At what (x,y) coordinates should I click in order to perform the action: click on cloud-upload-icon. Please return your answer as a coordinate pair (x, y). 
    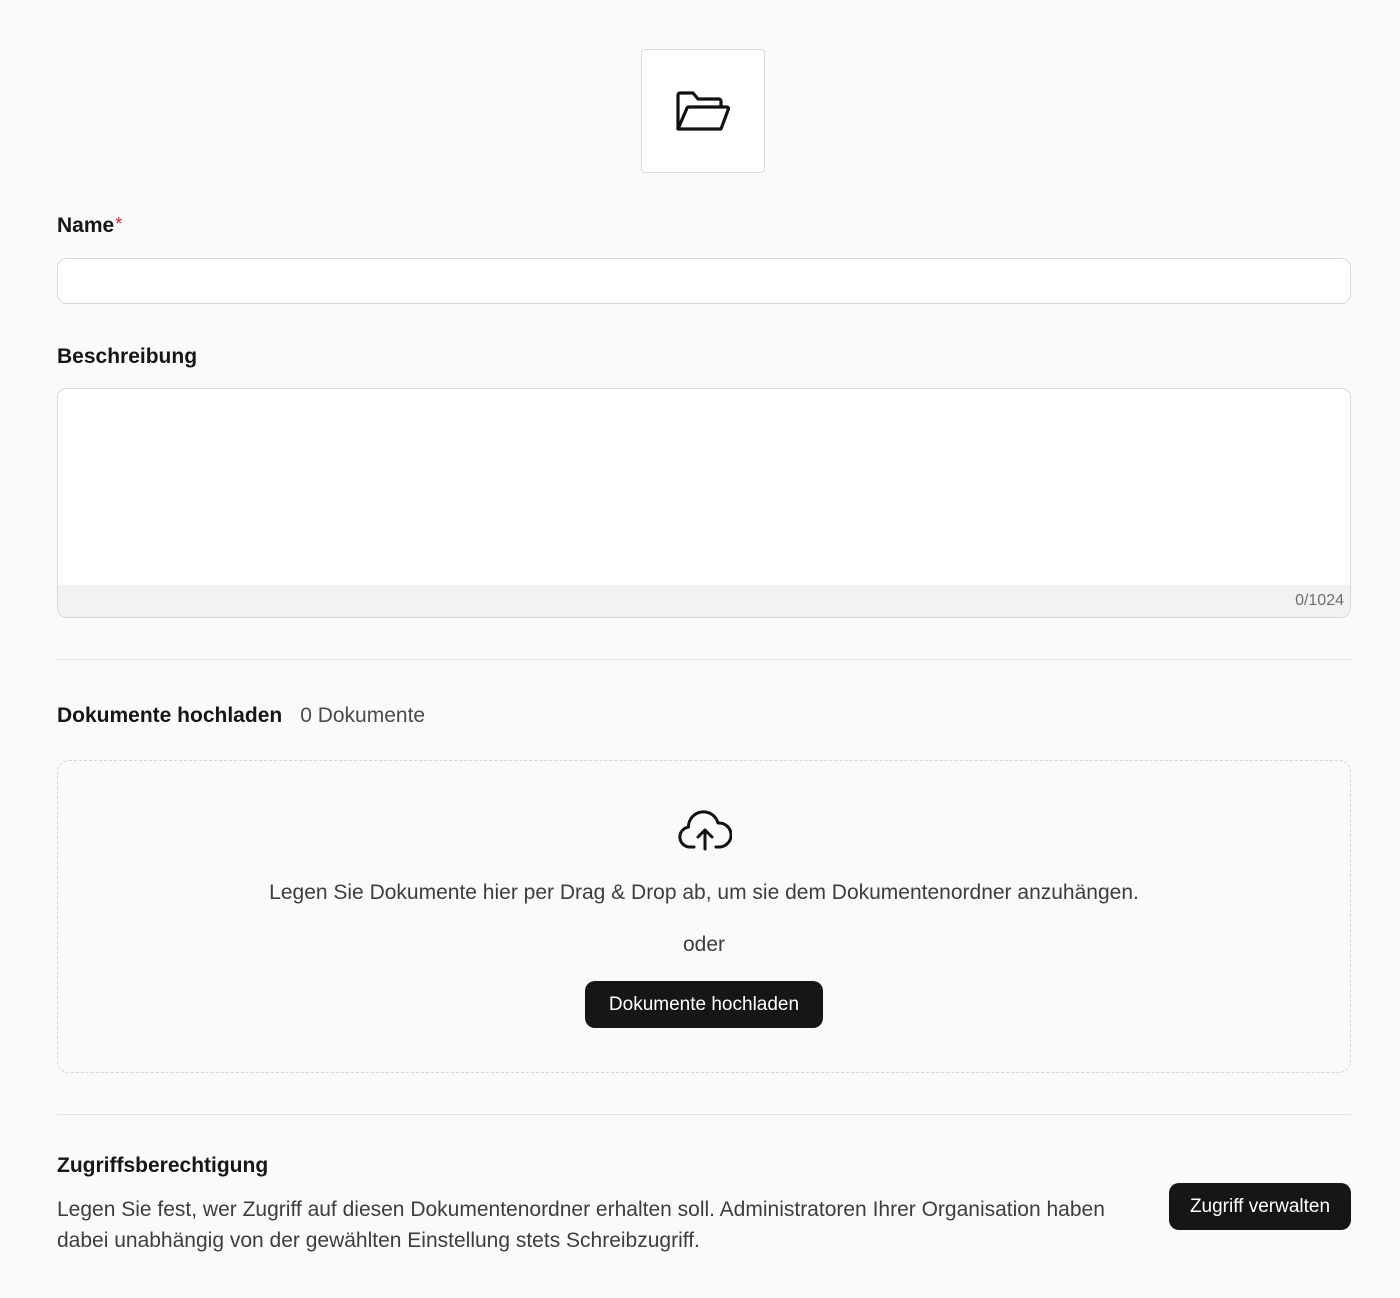
    Looking at the image, I should click on (705, 830).